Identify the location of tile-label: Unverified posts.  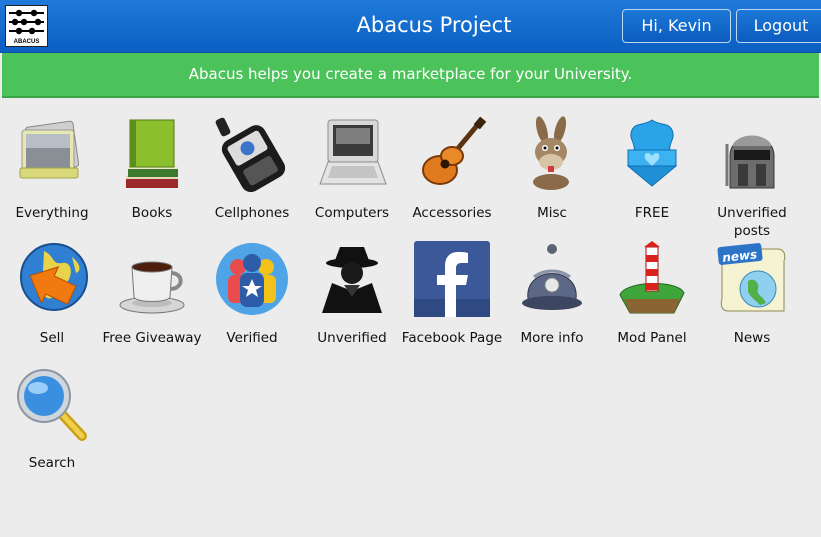
(752, 222).